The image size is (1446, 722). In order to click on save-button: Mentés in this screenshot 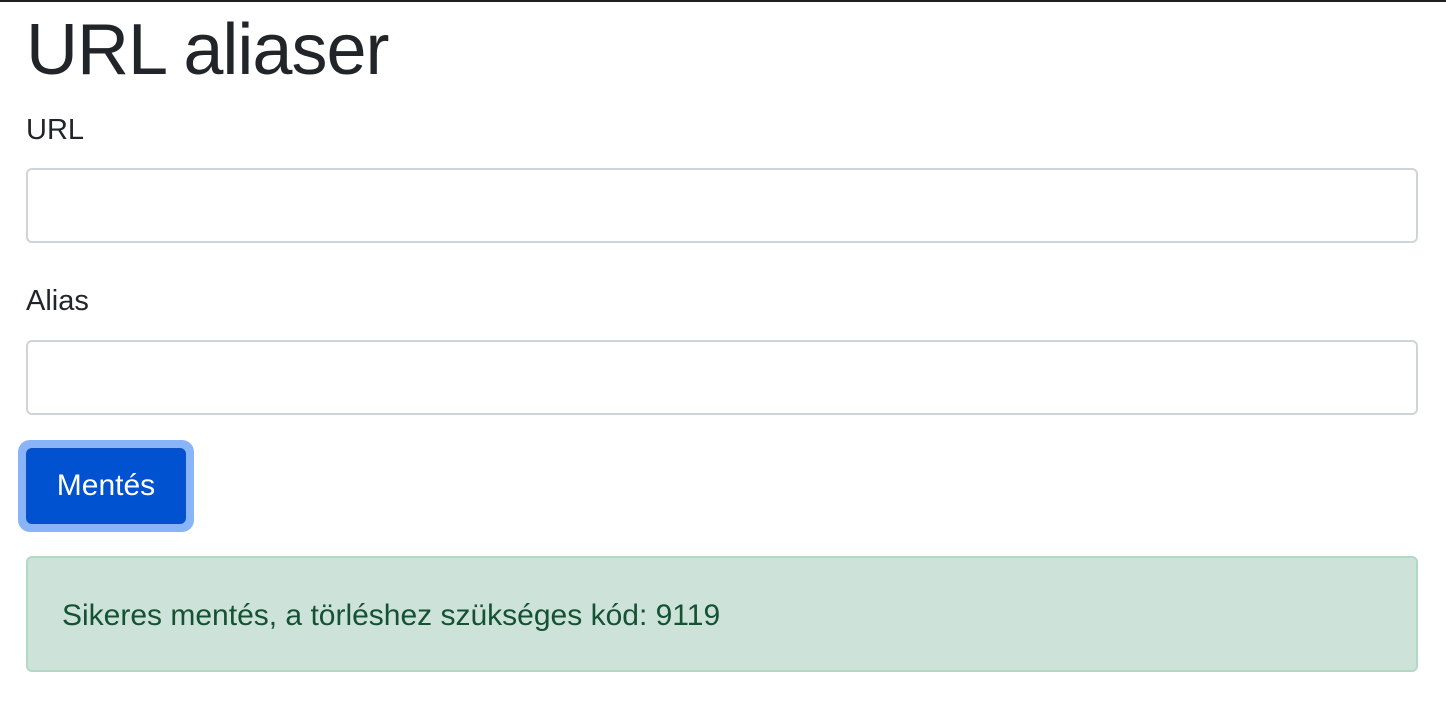, I will do `click(106, 486)`.